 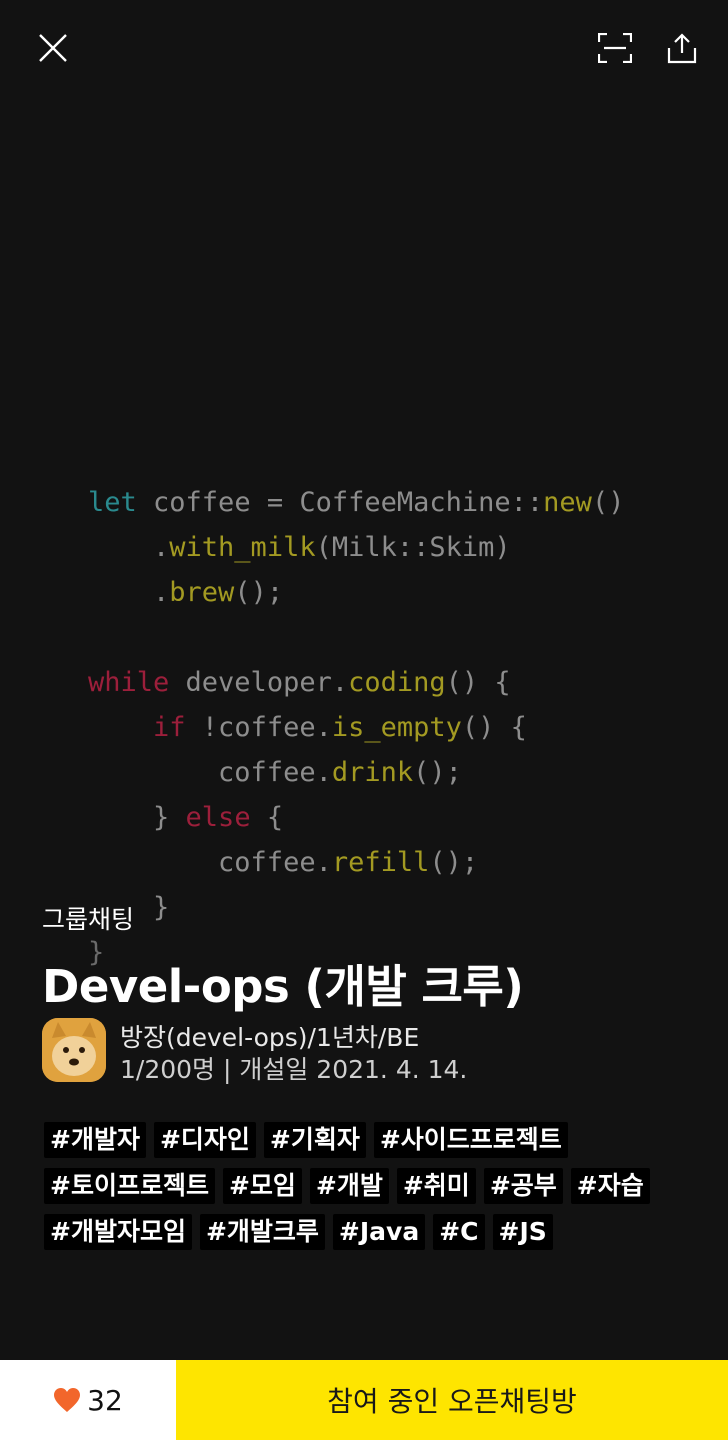 I want to click on hashtag: #사이드프로젝트, so click(x=470, y=1140).